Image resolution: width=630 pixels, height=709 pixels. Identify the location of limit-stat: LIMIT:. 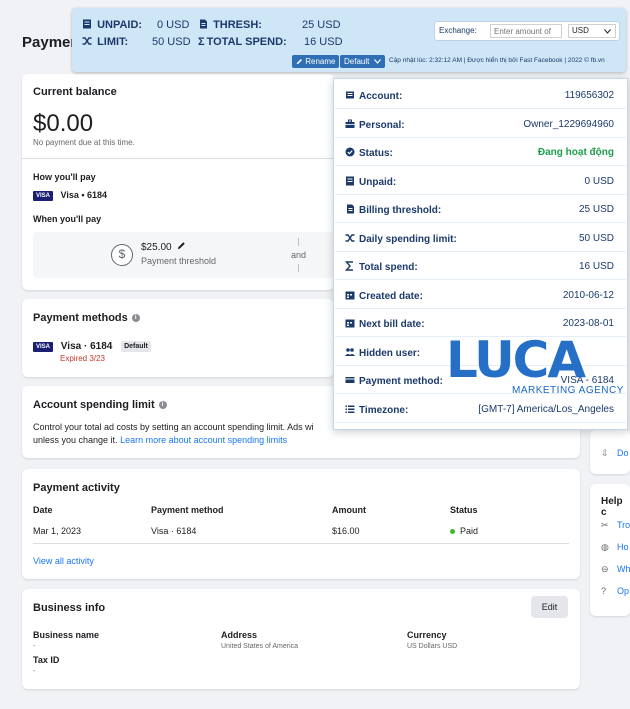
(105, 42).